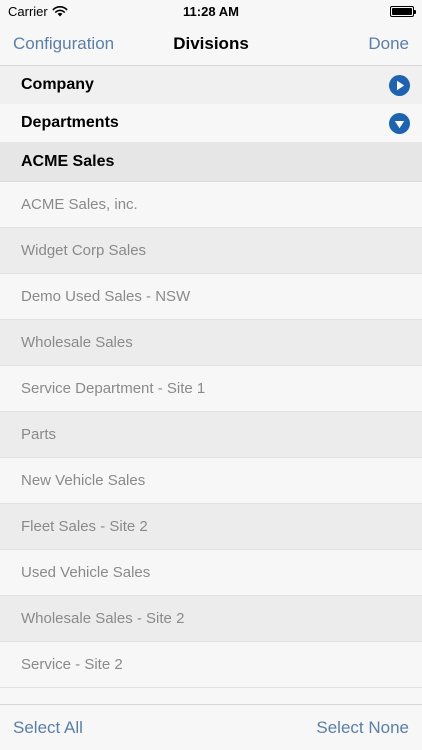 This screenshot has height=750, width=422. I want to click on done-button: Done, so click(388, 44).